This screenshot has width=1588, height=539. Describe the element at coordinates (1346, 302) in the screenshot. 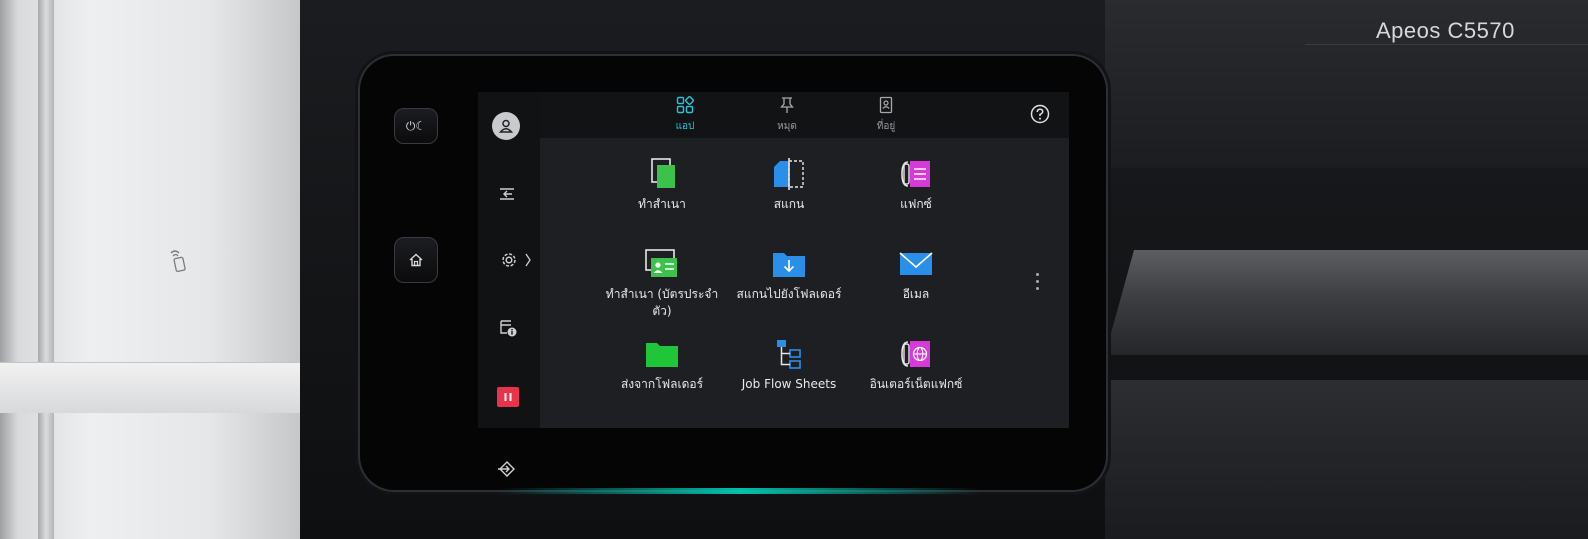

I see `output-tray` at that location.